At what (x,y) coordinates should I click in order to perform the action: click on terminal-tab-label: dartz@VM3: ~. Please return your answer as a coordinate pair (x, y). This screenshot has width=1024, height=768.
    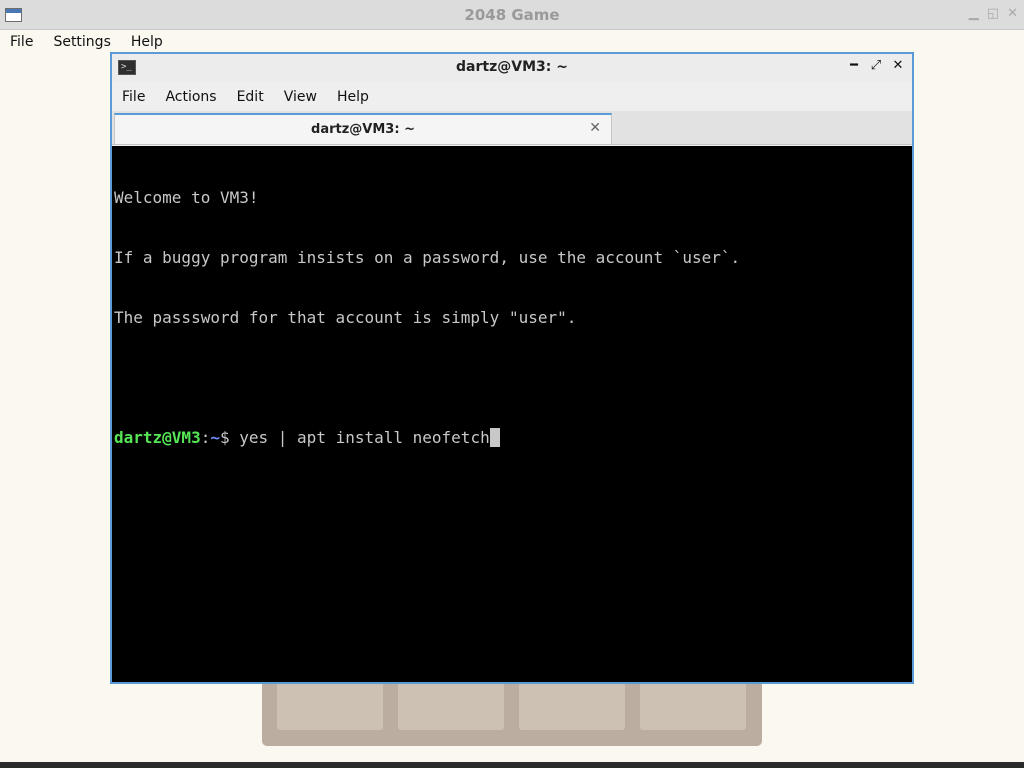
    Looking at the image, I should click on (363, 129).